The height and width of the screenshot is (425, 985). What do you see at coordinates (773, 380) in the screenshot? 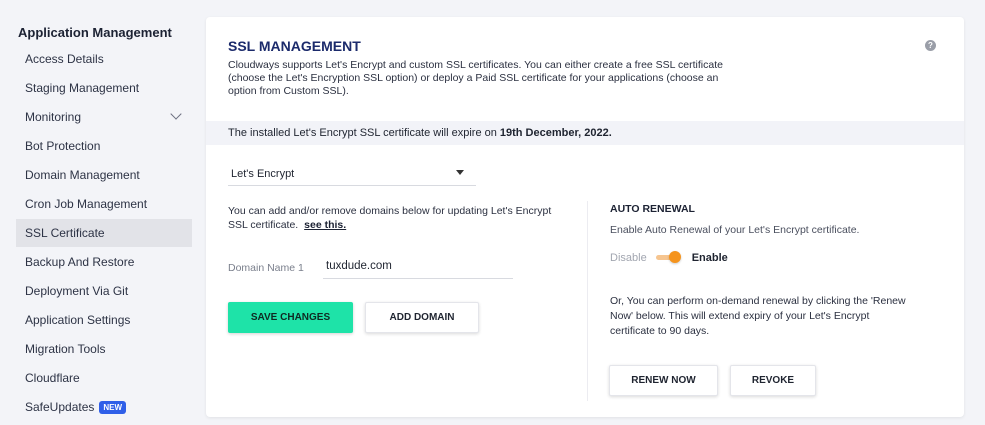
I see `revoke-button: REVOKE` at bounding box center [773, 380].